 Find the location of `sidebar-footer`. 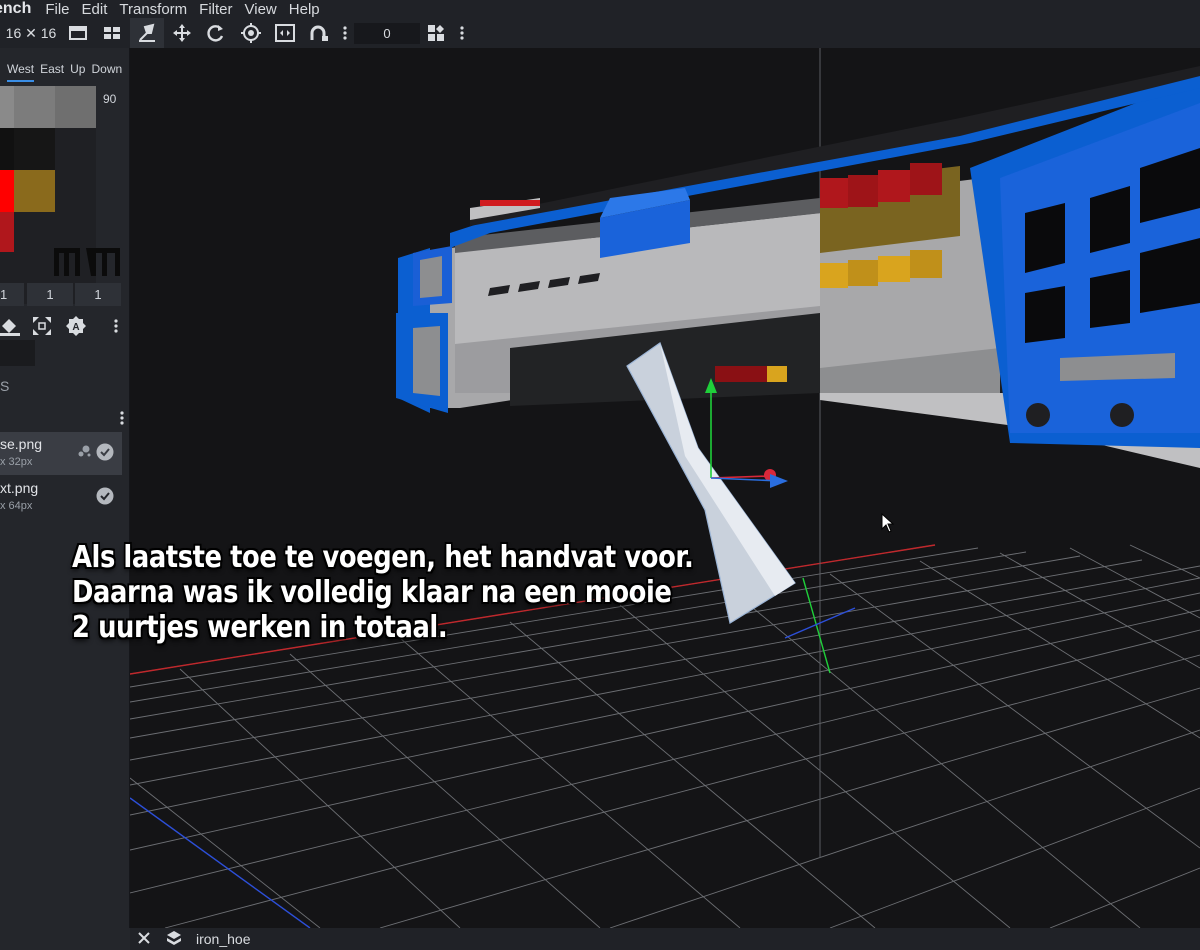

sidebar-footer is located at coordinates (65, 939).